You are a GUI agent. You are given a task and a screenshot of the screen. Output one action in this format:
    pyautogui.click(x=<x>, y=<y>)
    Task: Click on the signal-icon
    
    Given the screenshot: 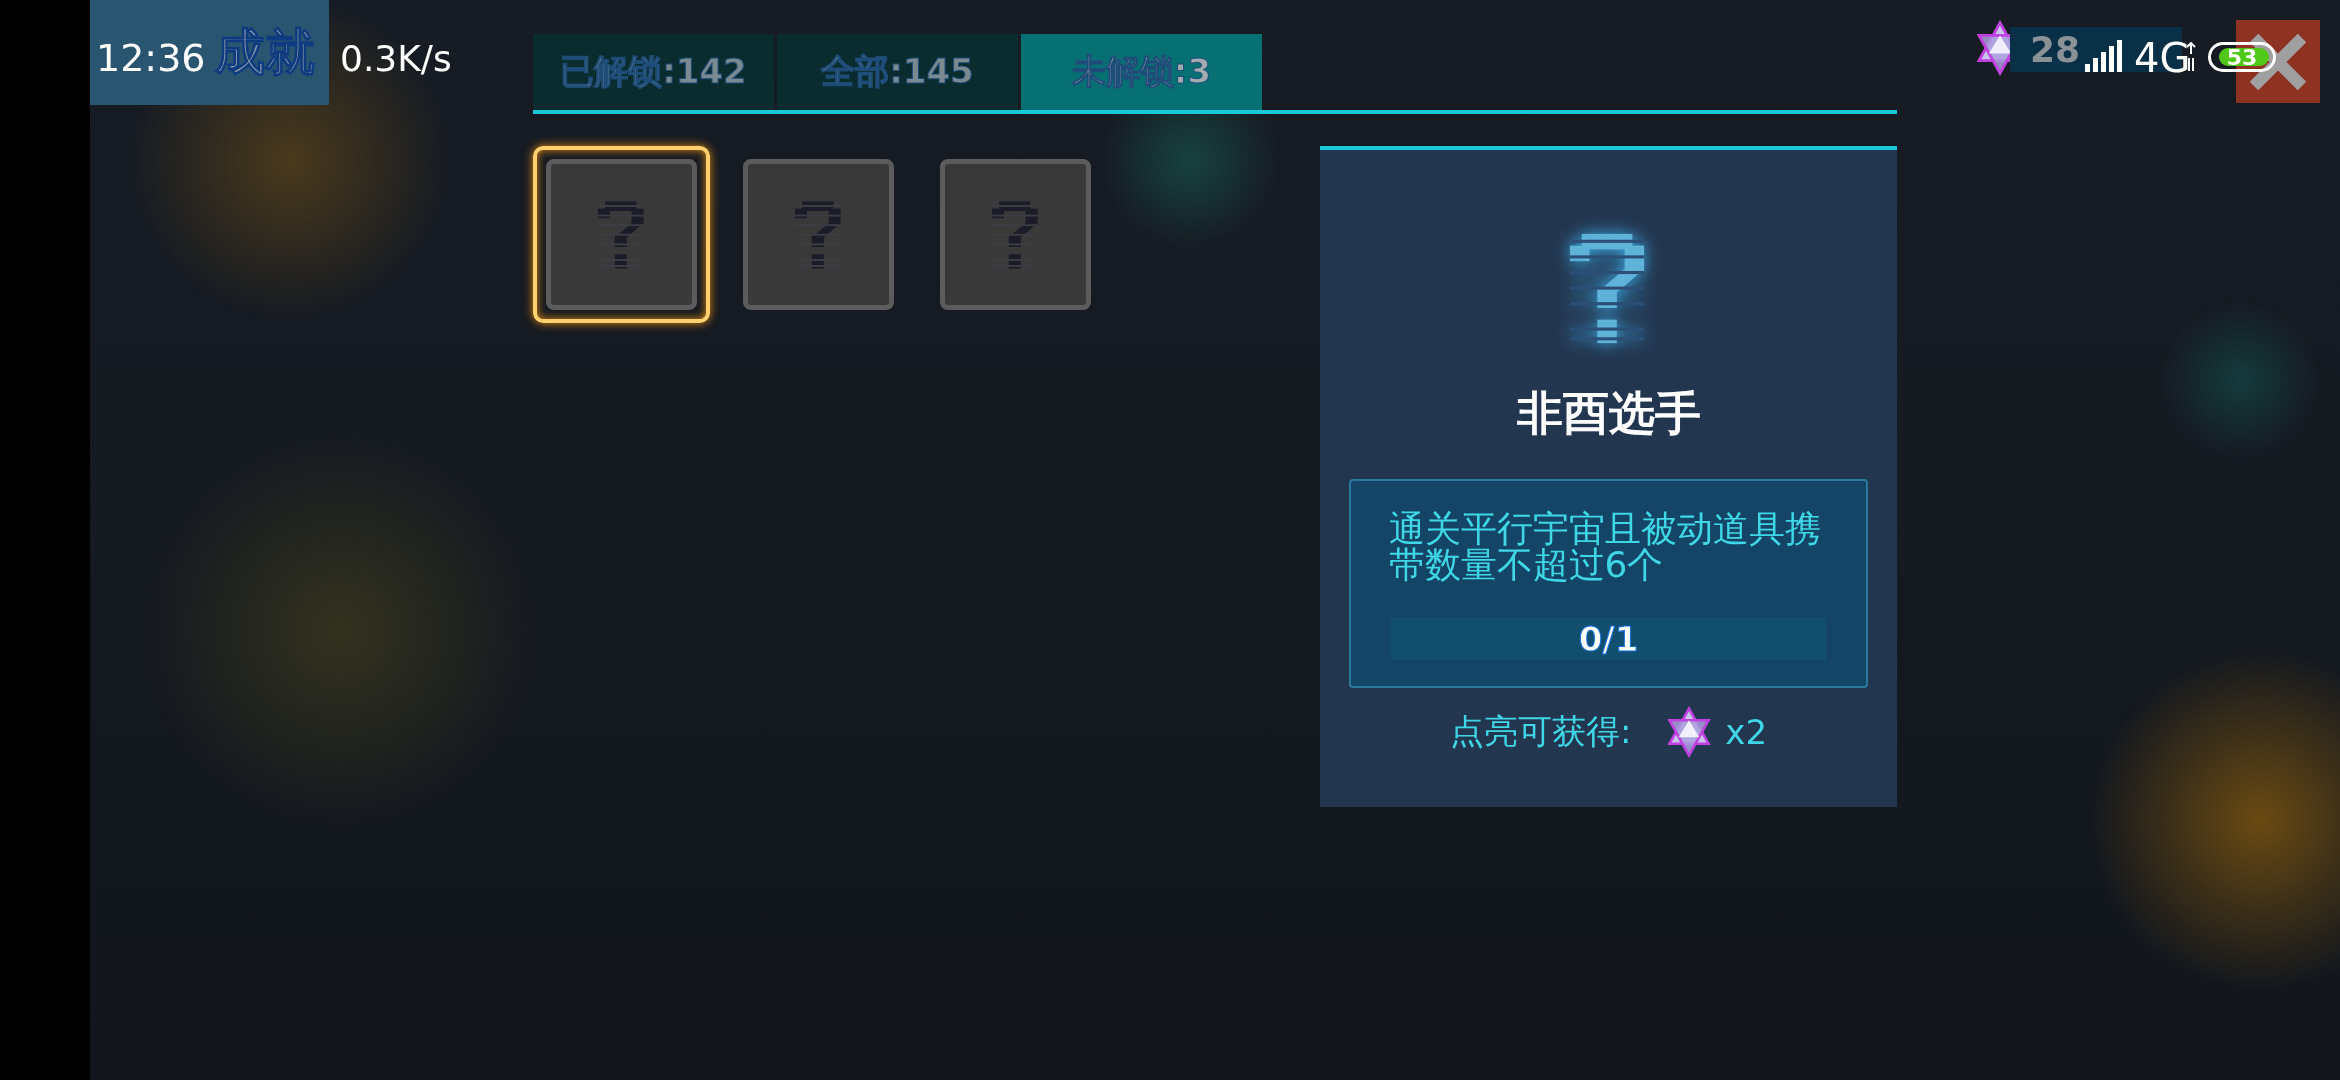 What is the action you would take?
    pyautogui.click(x=2105, y=56)
    